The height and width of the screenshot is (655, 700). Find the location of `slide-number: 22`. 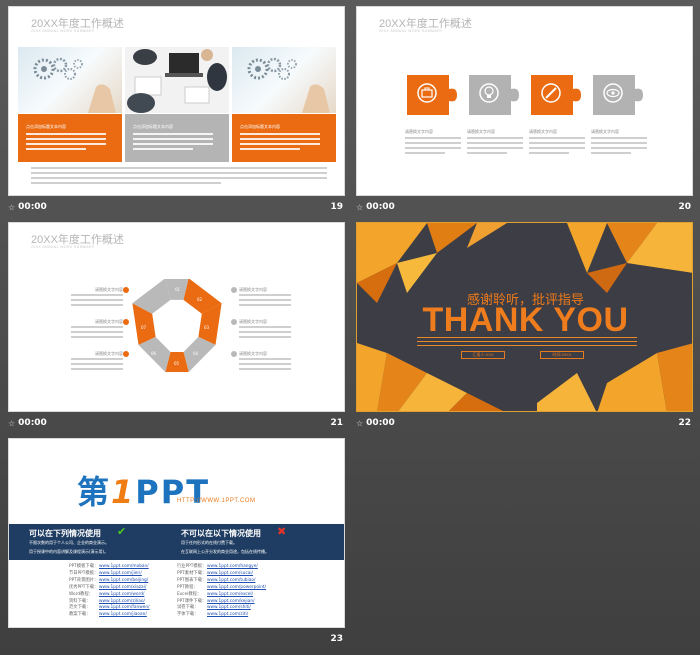

slide-number: 22 is located at coordinates (684, 423).